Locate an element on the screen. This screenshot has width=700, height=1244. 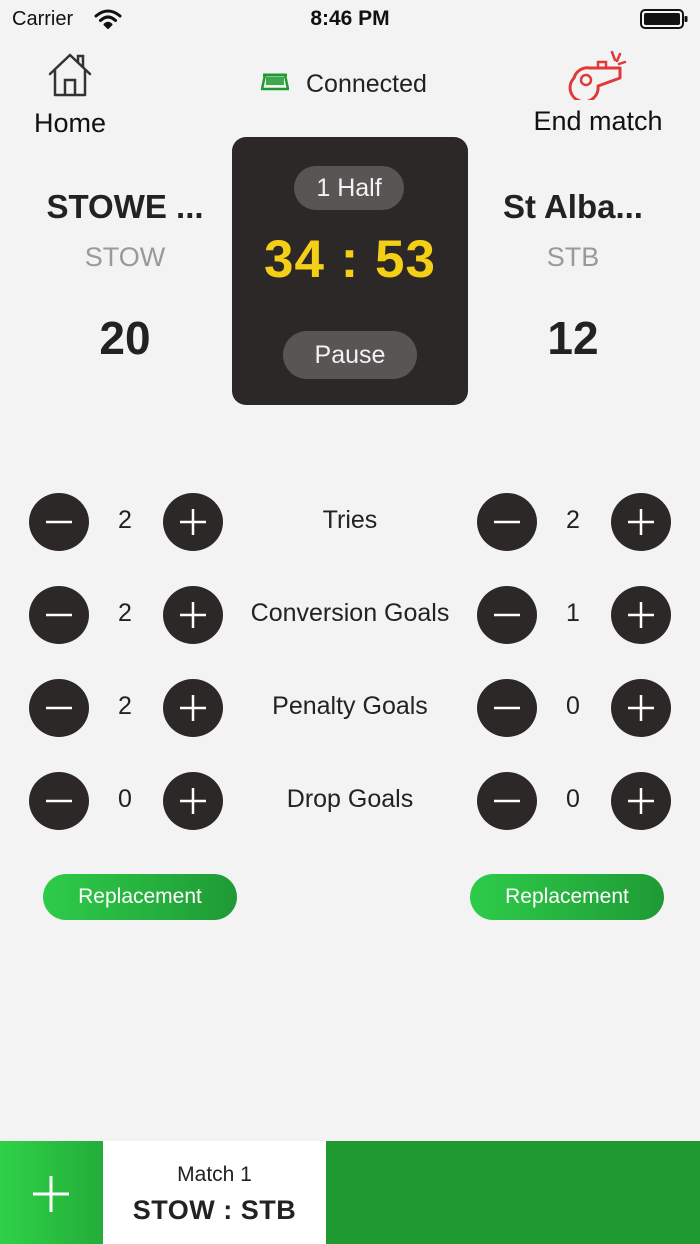
stat-row-penalty-goals: 2 Penalty Goals 0 is located at coordinates (350, 708).